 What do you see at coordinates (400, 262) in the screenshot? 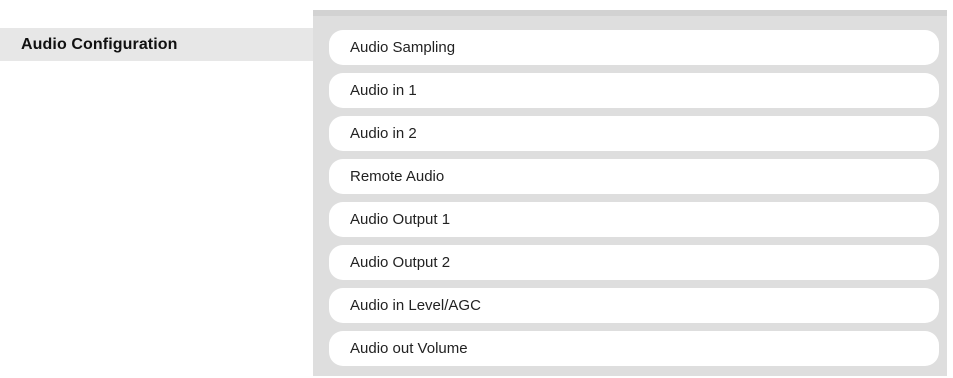
I see `menu-item-label: Audio Output 2` at bounding box center [400, 262].